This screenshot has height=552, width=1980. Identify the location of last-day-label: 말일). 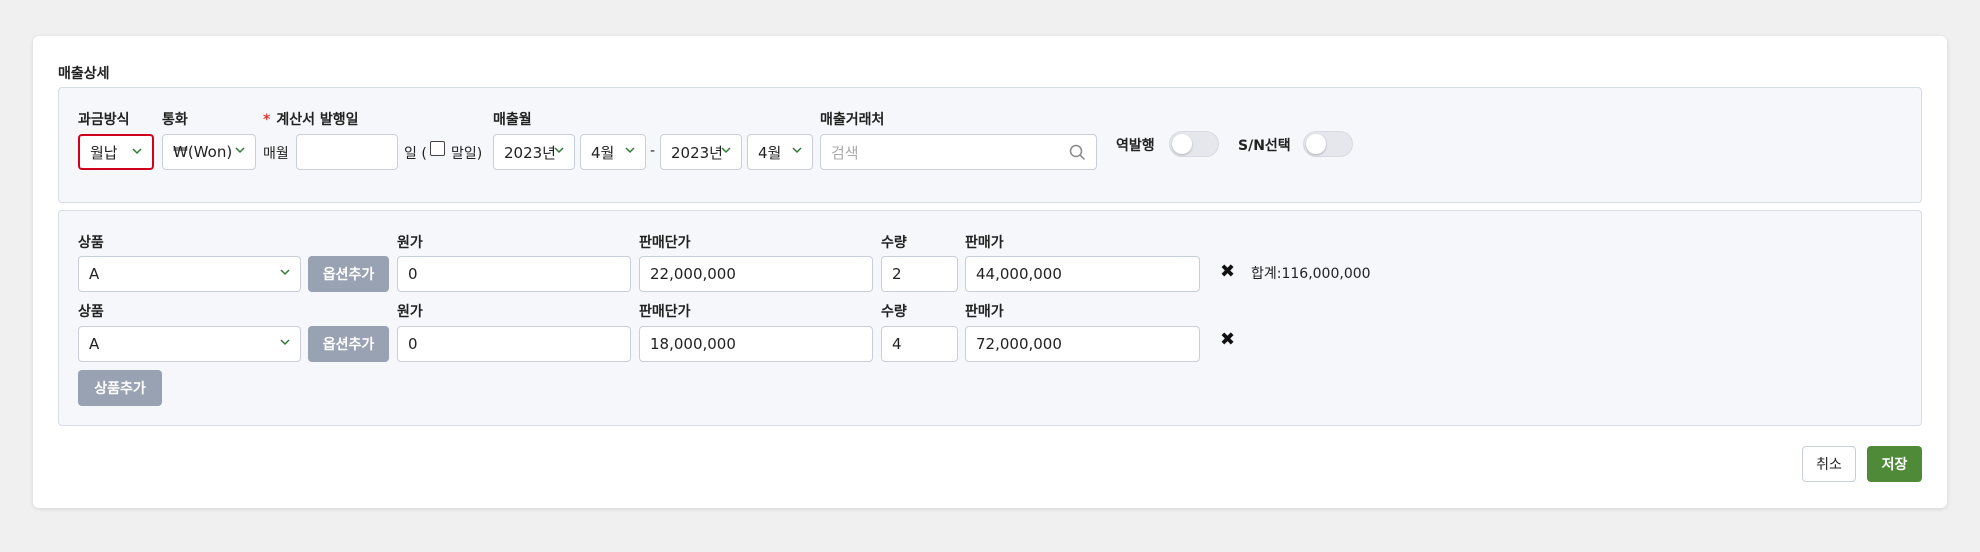
(467, 154).